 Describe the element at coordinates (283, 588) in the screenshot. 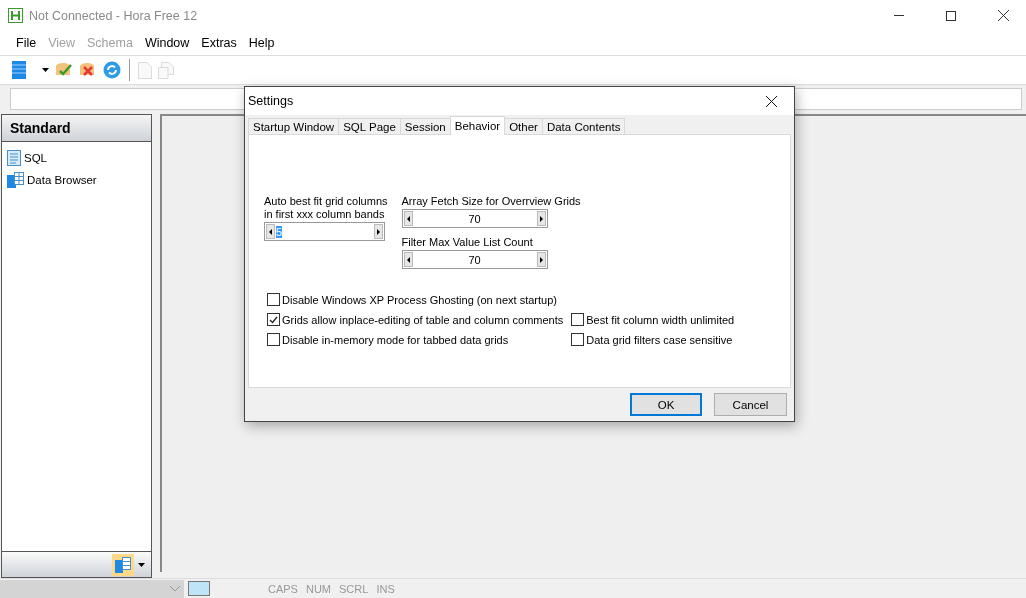

I see `status-indicator: CAPS` at that location.